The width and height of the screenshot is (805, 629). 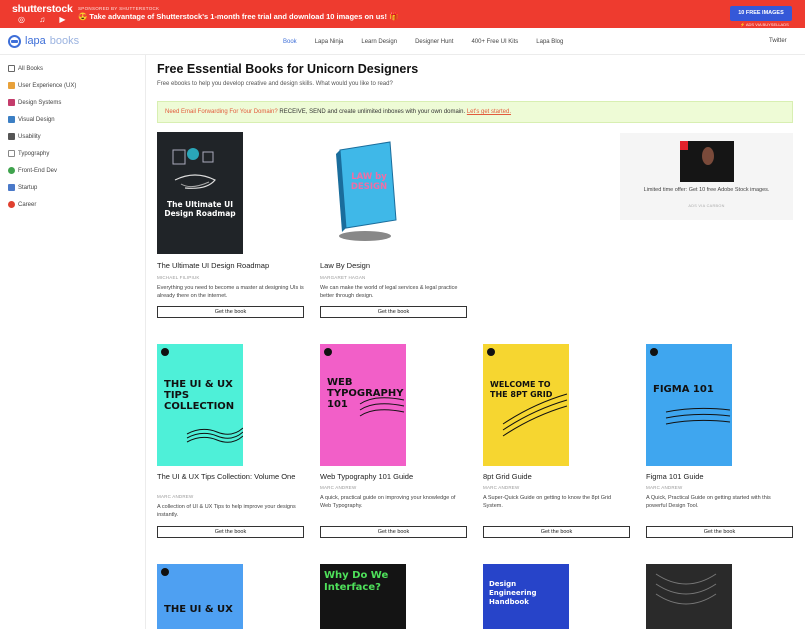 I want to click on stock-ad-via: ADS VIA CARBON, so click(x=706, y=206).